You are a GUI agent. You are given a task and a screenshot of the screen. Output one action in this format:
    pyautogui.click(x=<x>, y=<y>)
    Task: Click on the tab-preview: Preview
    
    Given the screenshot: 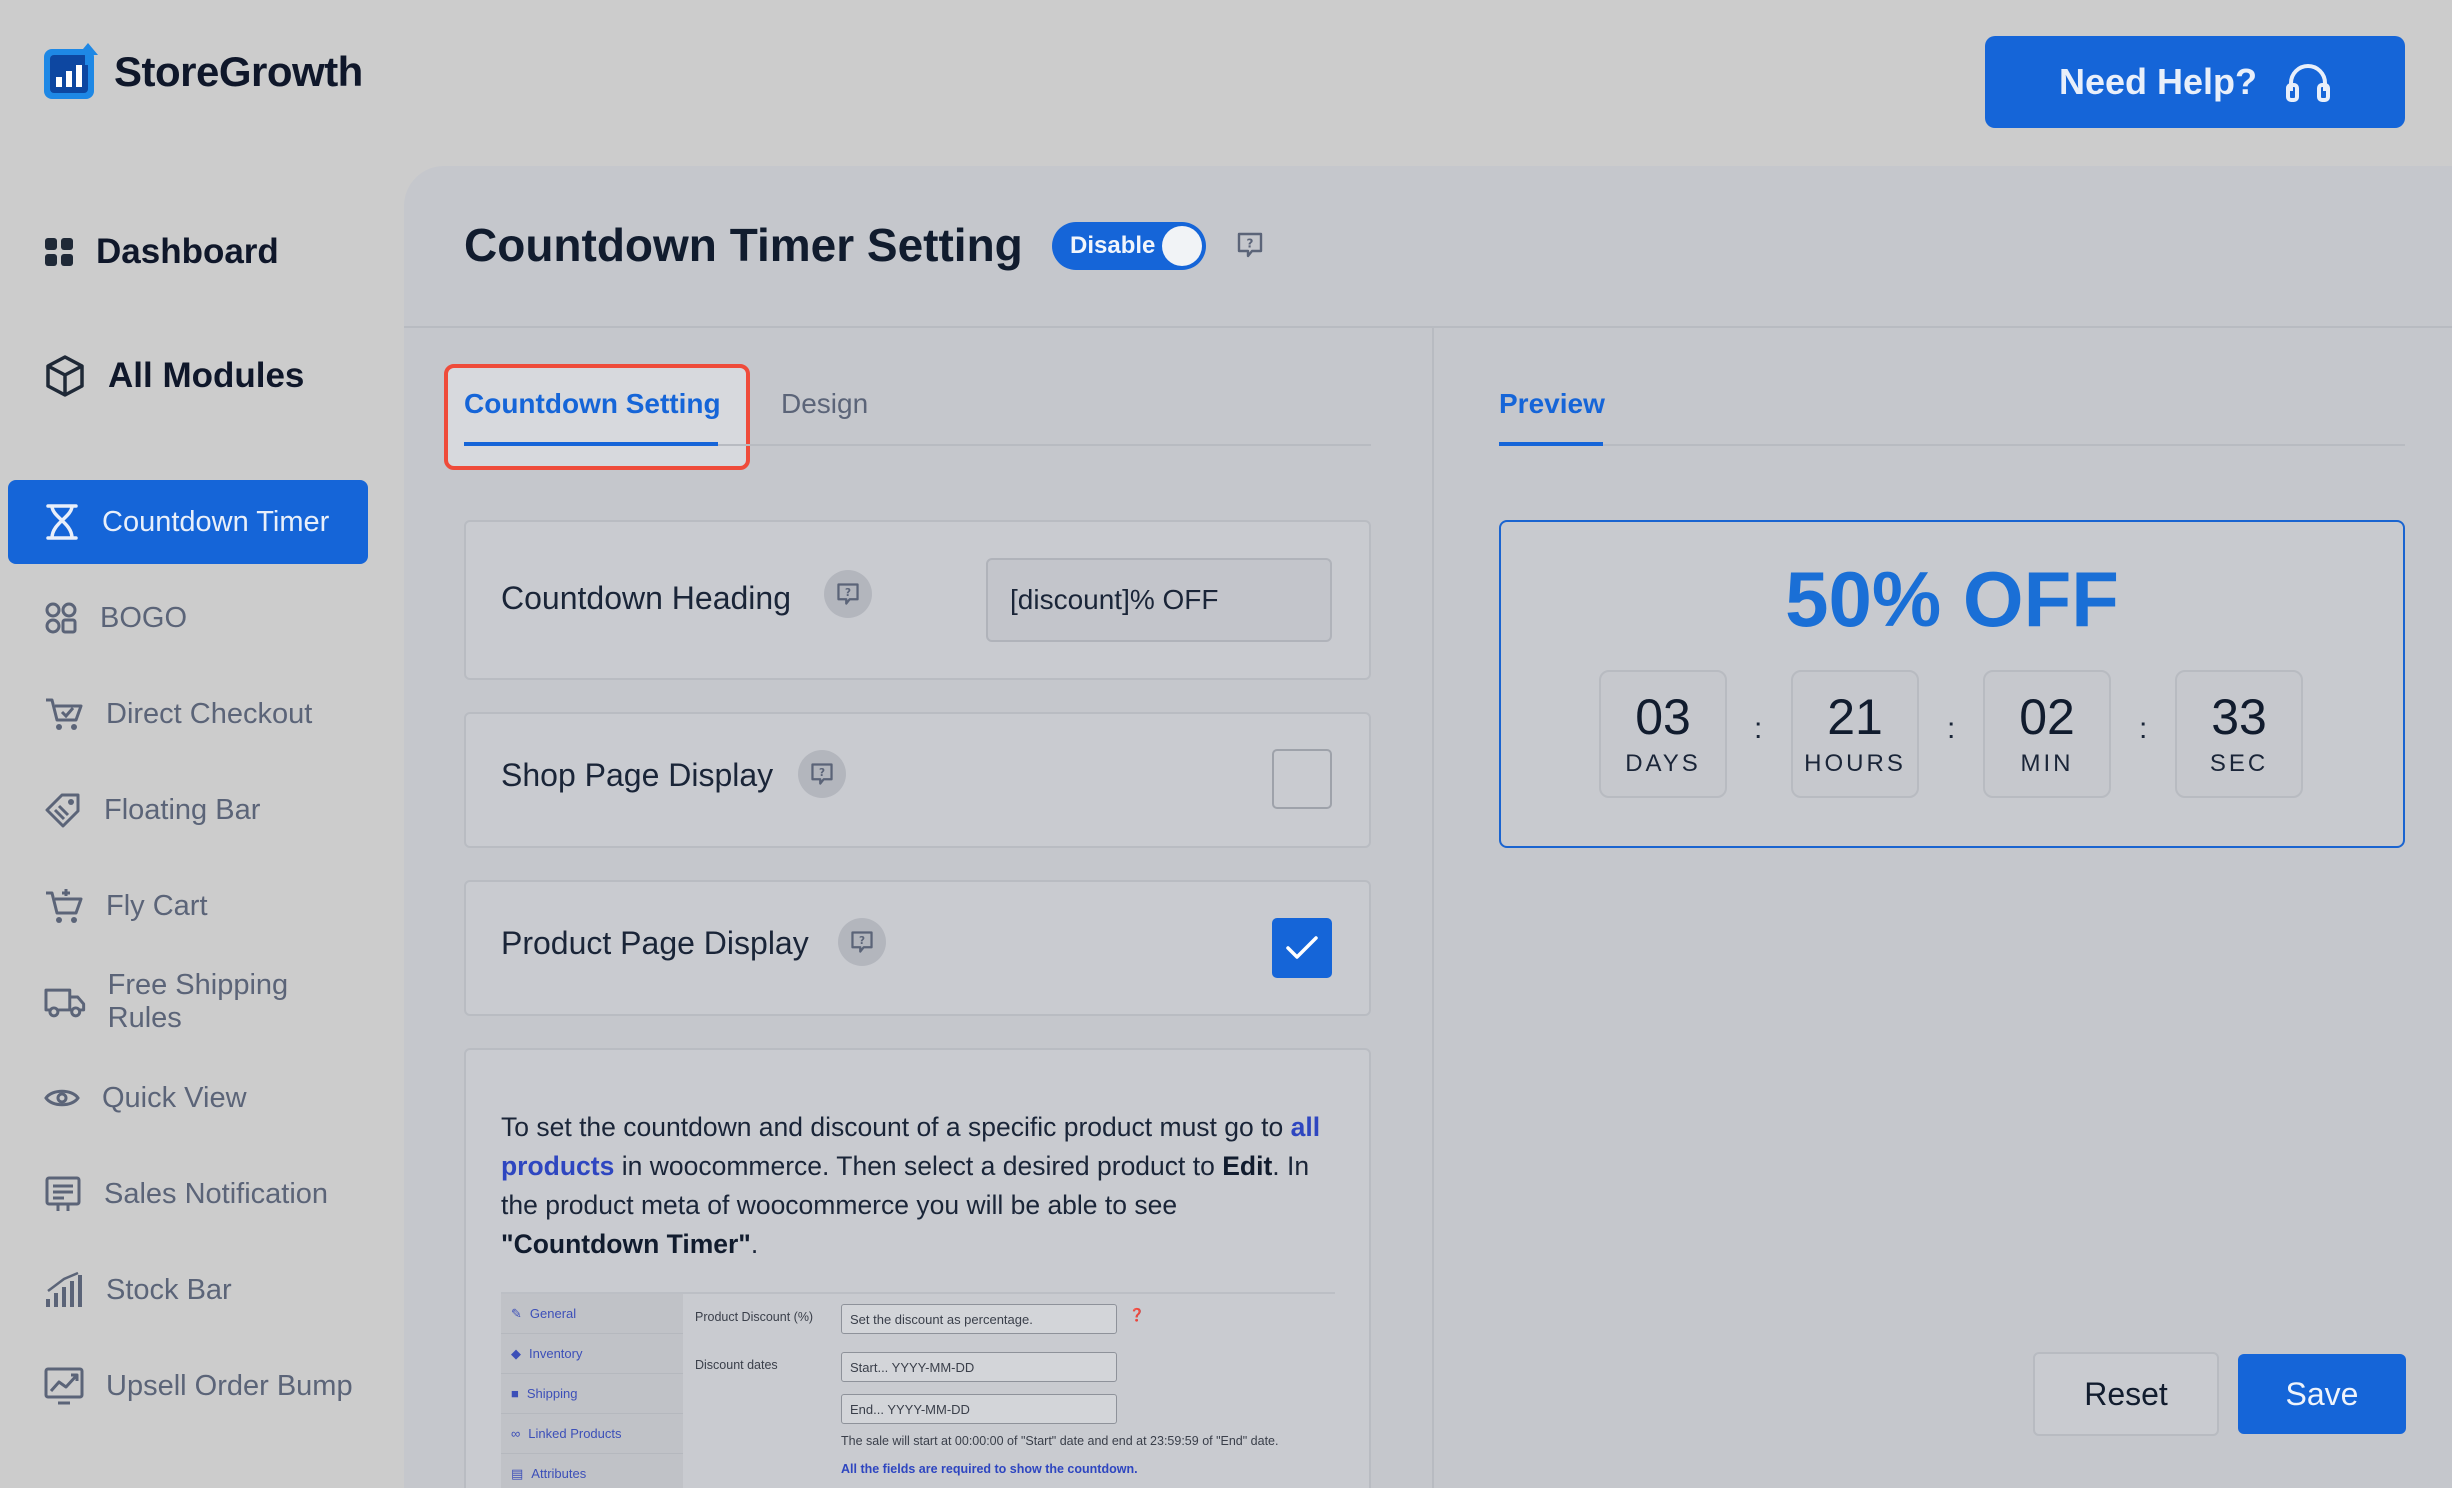 What is the action you would take?
    pyautogui.click(x=1552, y=404)
    